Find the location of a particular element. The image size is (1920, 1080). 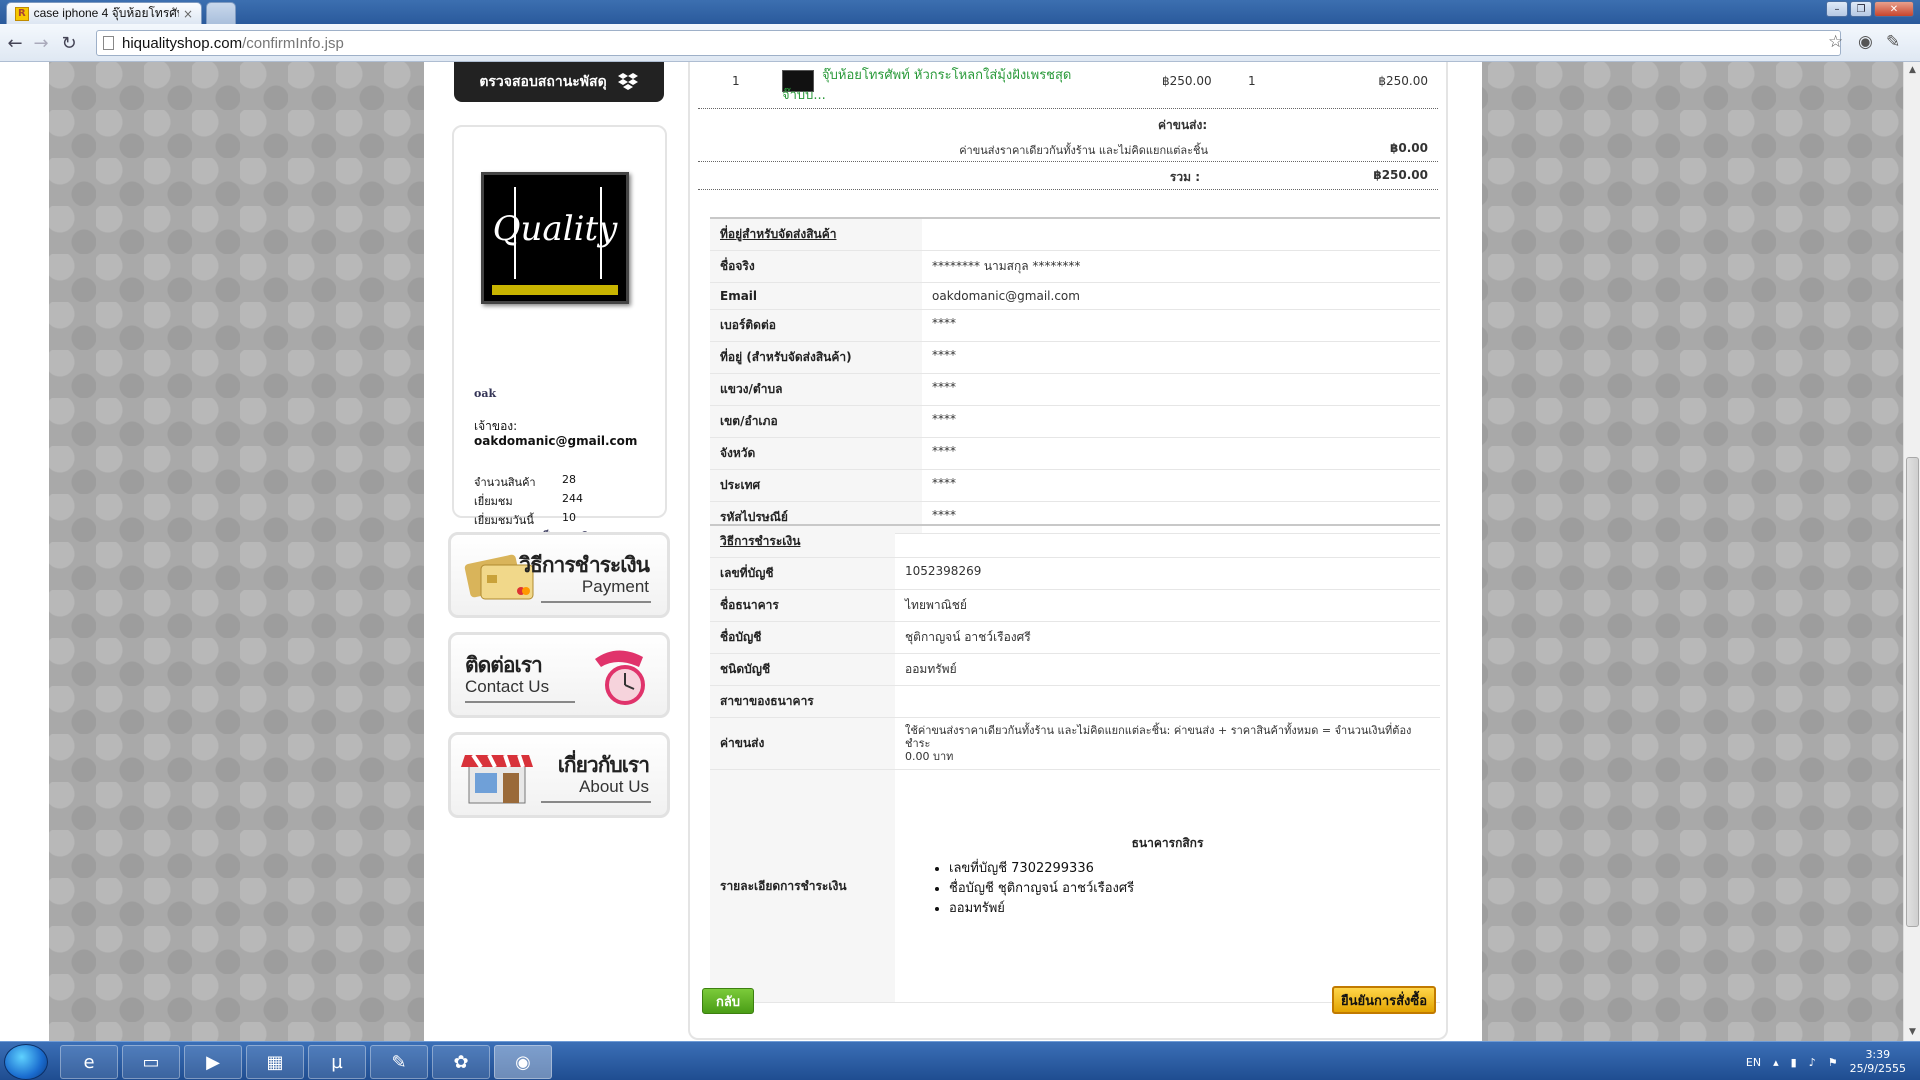

item-total: ฿250.00 is located at coordinates (1403, 81).